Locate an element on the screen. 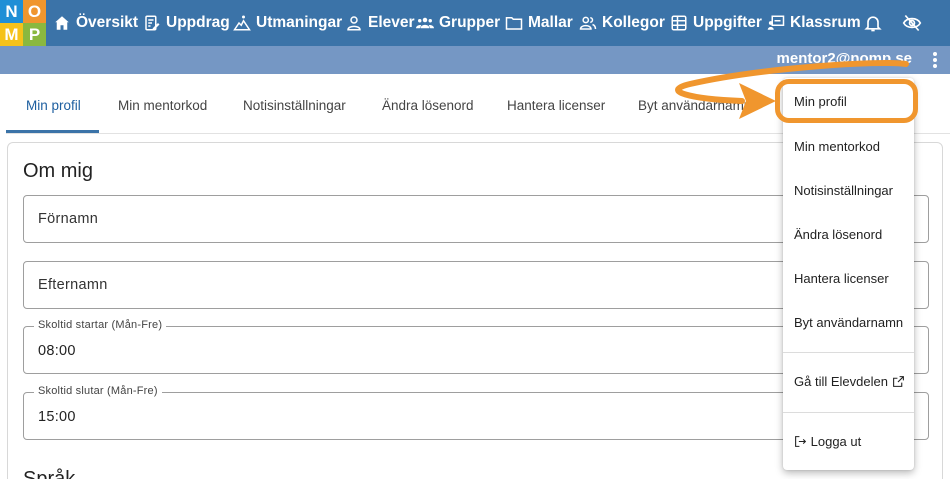 This screenshot has width=950, height=479. annotation-highlight is located at coordinates (846, 101).